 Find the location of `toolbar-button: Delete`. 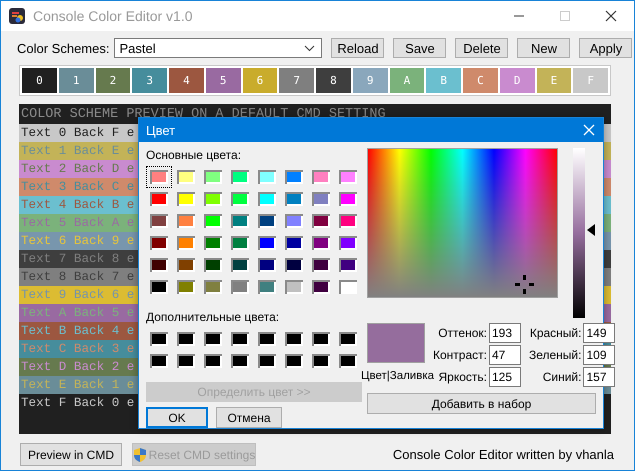

toolbar-button: Delete is located at coordinates (481, 48).